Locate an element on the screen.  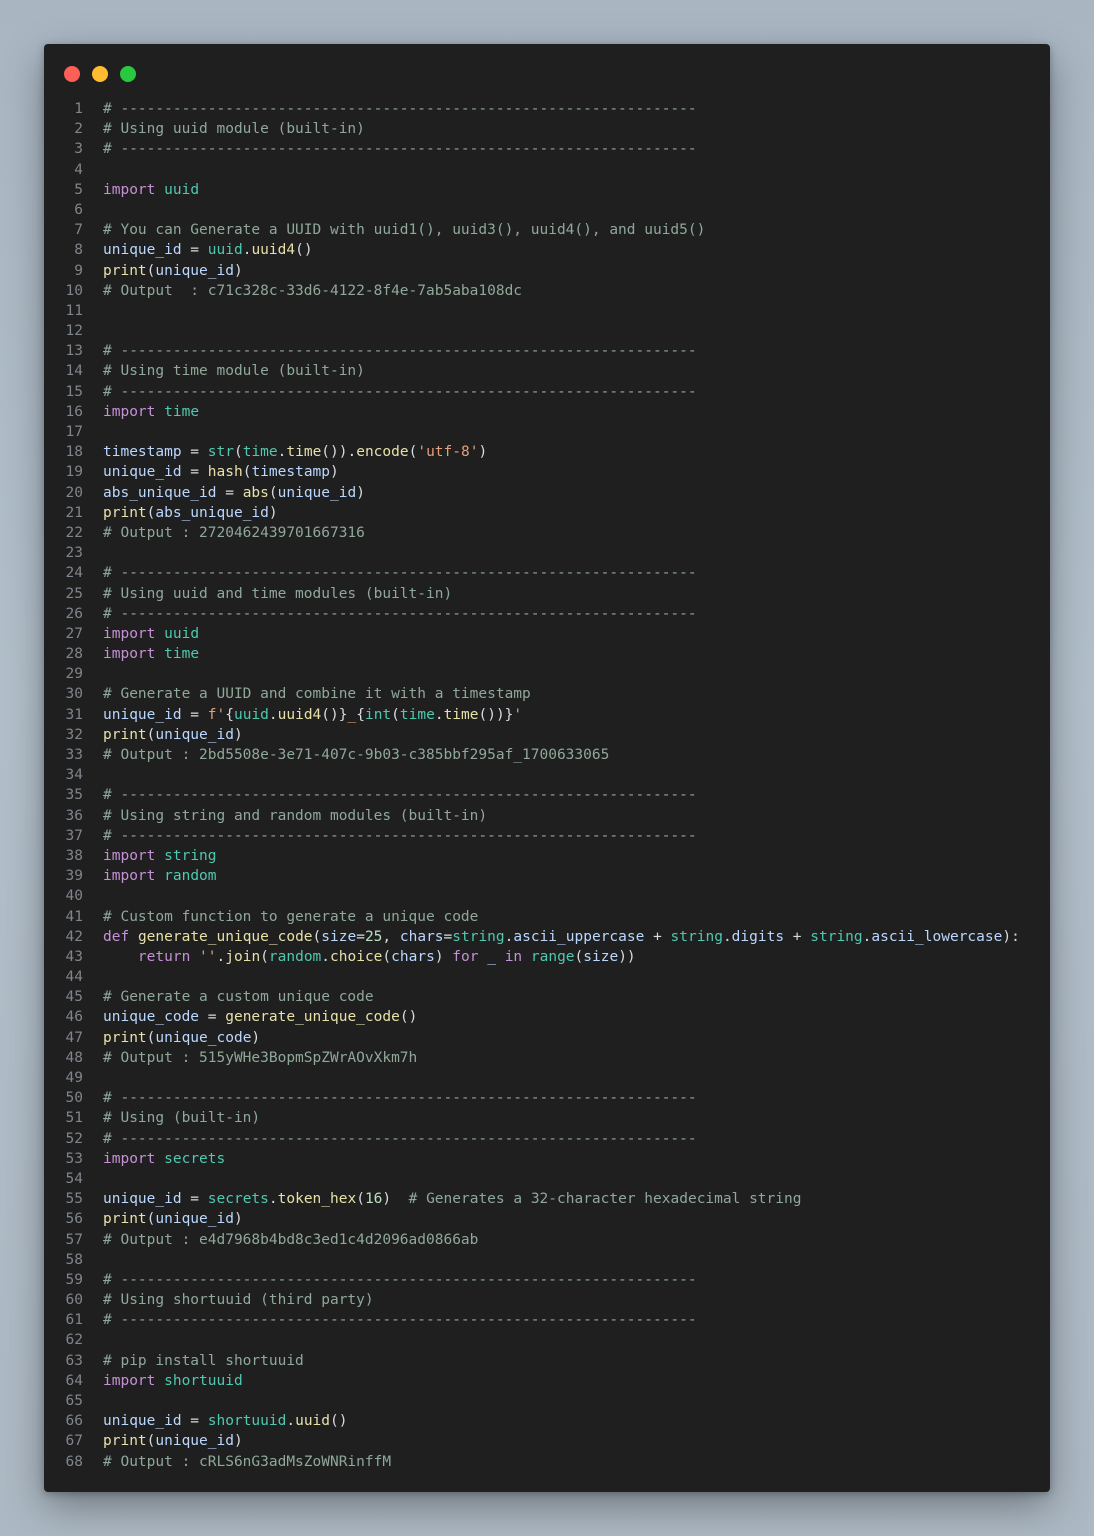
code-line: 17 is located at coordinates (547, 432).